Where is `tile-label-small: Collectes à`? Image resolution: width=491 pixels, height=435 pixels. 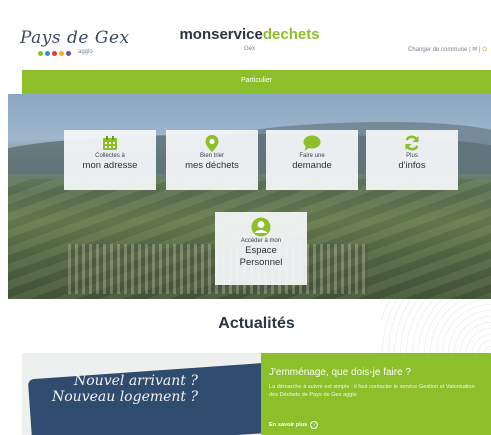
tile-label-small: Collectes à is located at coordinates (110, 156).